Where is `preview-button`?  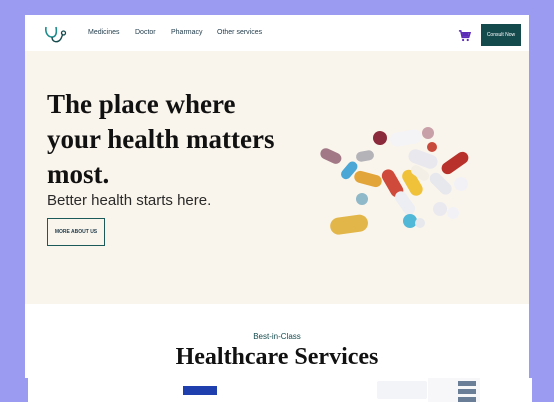 preview-button is located at coordinates (200, 390).